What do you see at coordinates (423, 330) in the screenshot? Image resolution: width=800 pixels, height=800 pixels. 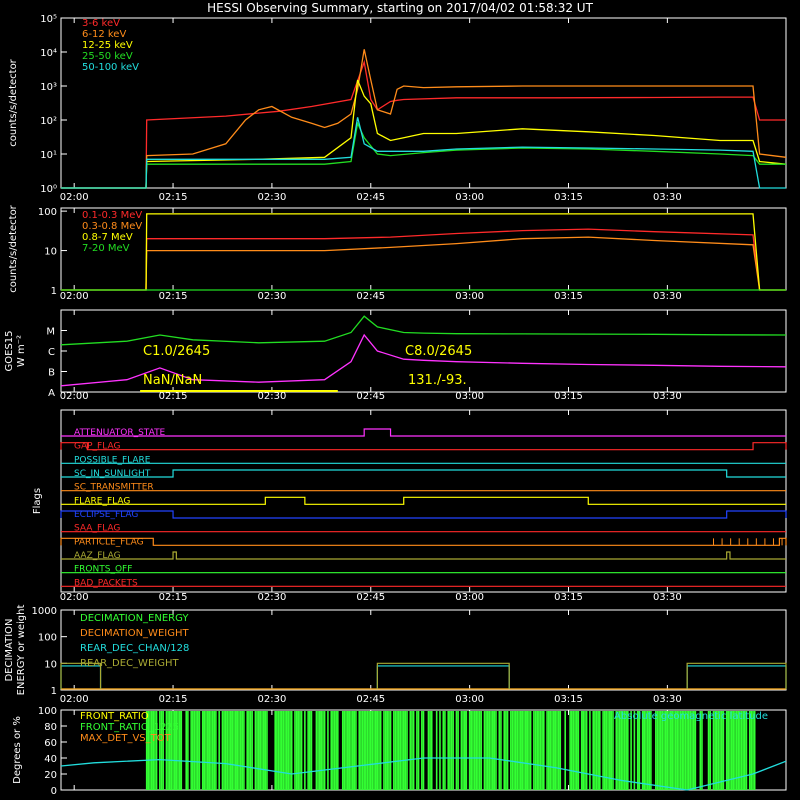 I see `goes-series-line` at bounding box center [423, 330].